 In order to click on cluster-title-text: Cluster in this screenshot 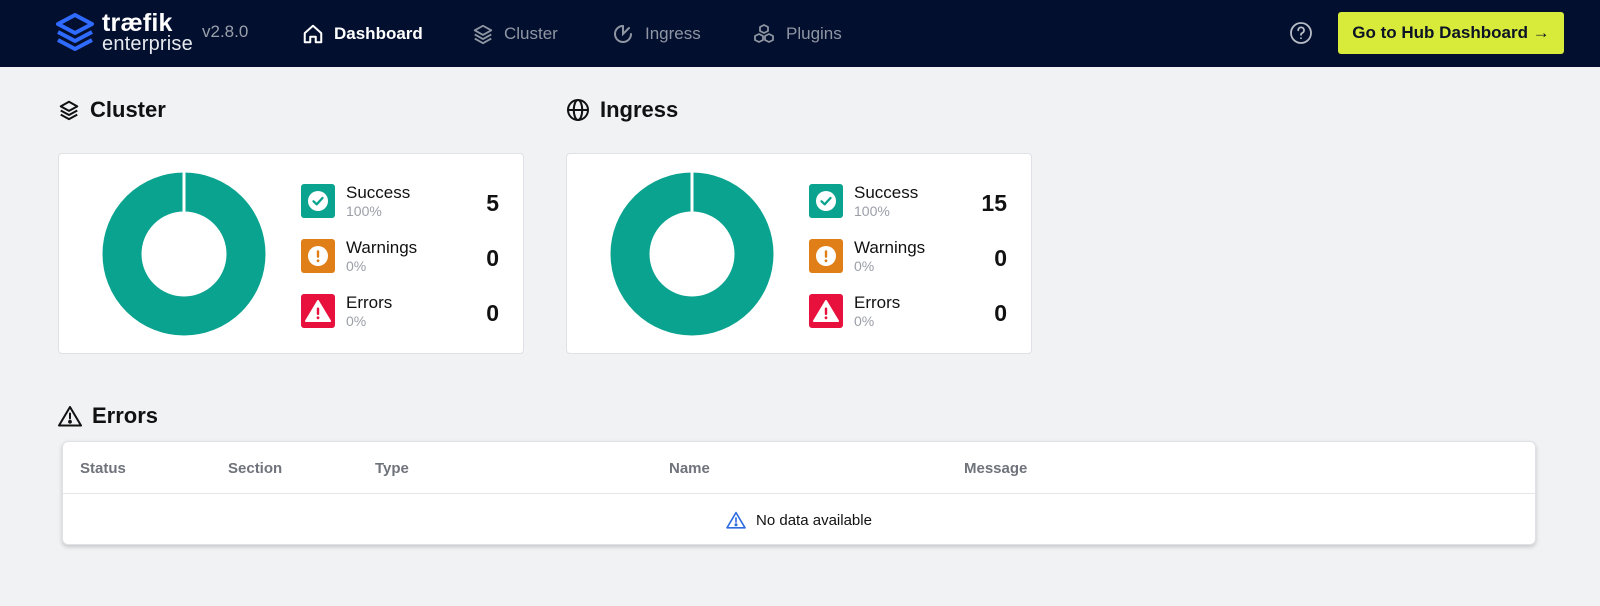, I will do `click(128, 109)`.